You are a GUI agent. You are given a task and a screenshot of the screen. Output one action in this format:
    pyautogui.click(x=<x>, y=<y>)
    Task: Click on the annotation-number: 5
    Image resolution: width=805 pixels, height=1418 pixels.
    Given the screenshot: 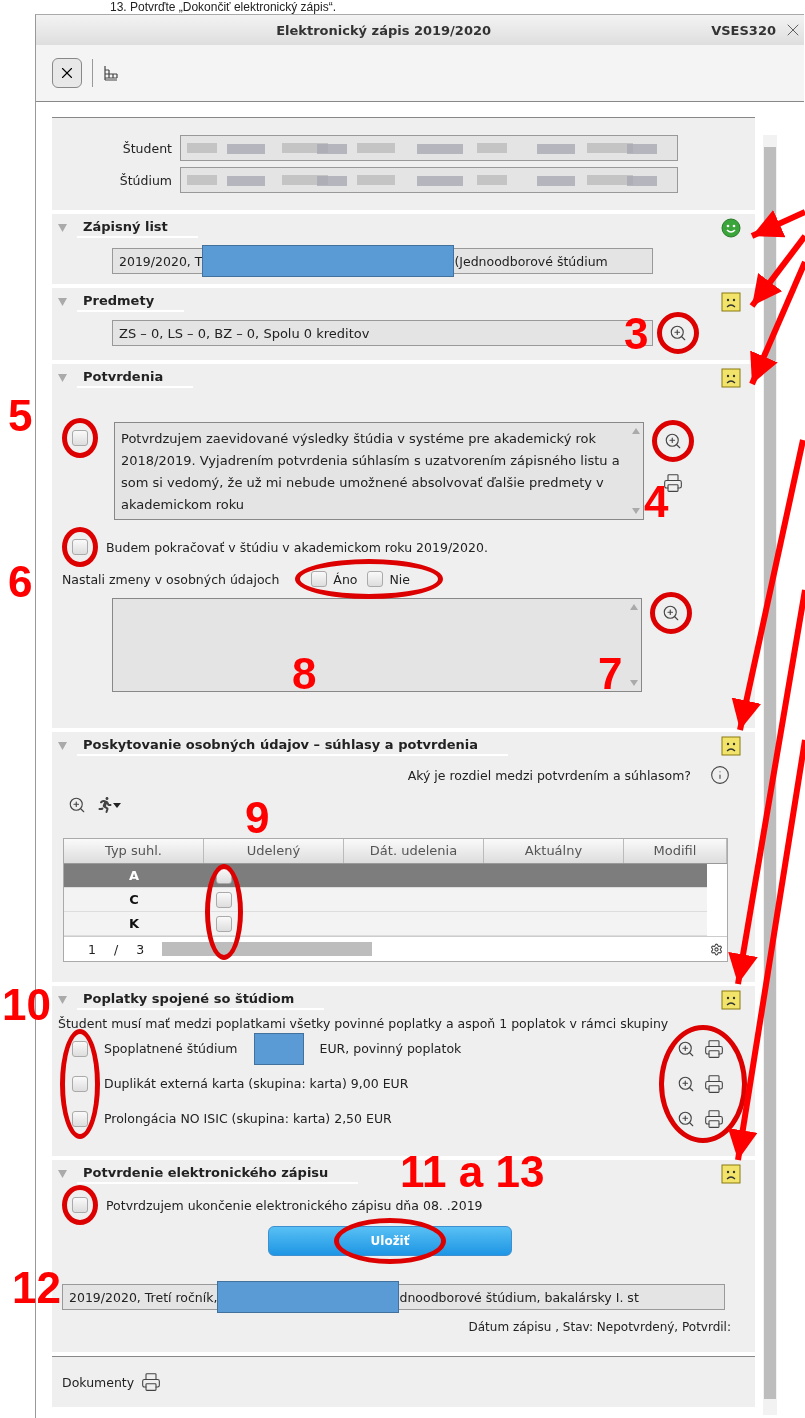 What is the action you would take?
    pyautogui.click(x=20, y=416)
    